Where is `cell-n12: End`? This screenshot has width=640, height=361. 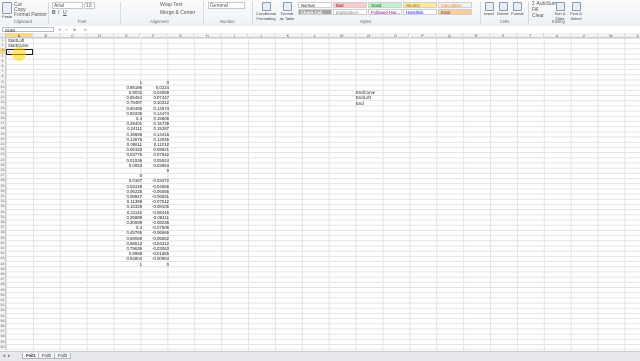
cell-n12: End is located at coordinates (360, 103).